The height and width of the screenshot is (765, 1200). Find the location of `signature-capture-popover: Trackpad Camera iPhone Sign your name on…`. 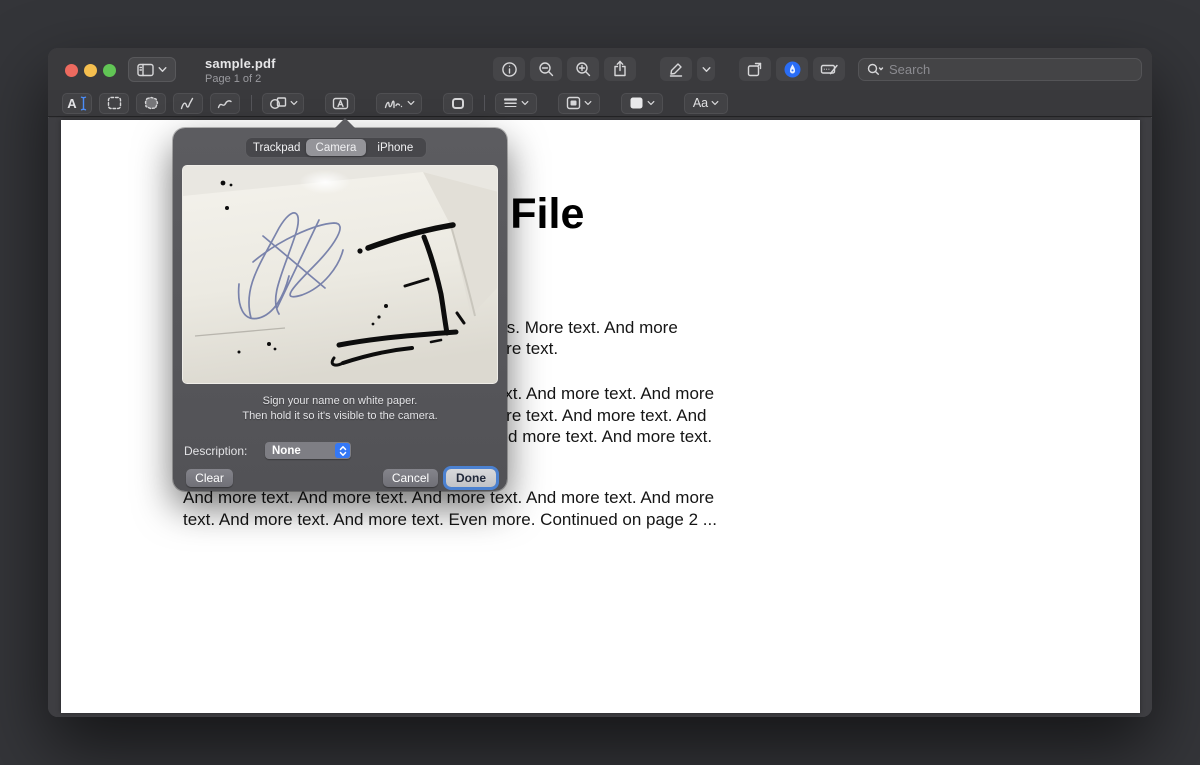

signature-capture-popover: Trackpad Camera iPhone Sign your name on… is located at coordinates (340, 304).